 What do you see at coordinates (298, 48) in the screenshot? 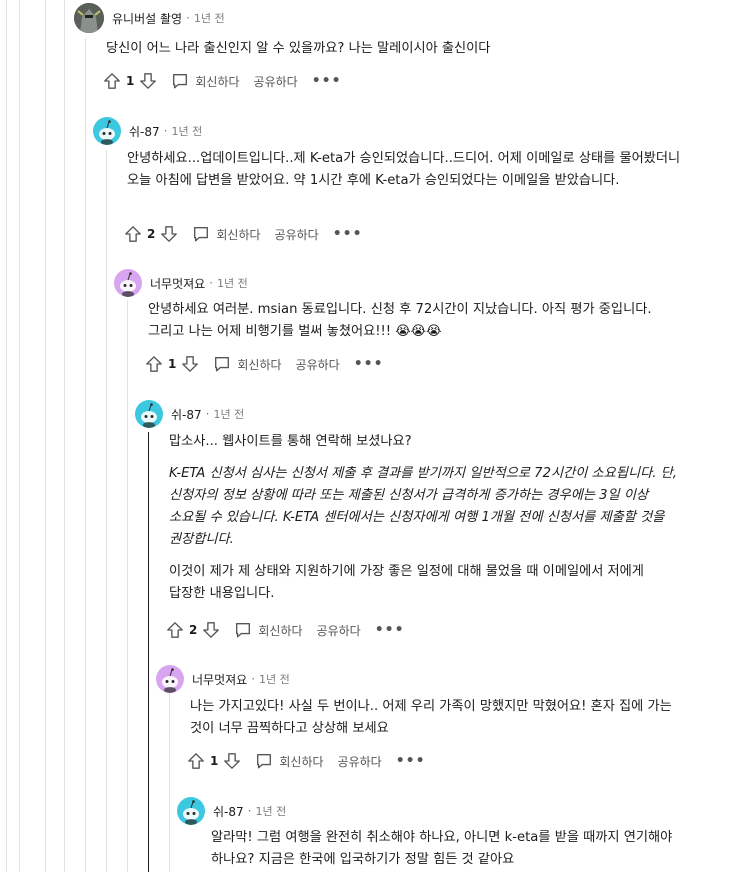
I see `comment-text: 당신이 어느 나라 출신인지 알 수 있을까요? 나는 말레이시아 출신이다` at bounding box center [298, 48].